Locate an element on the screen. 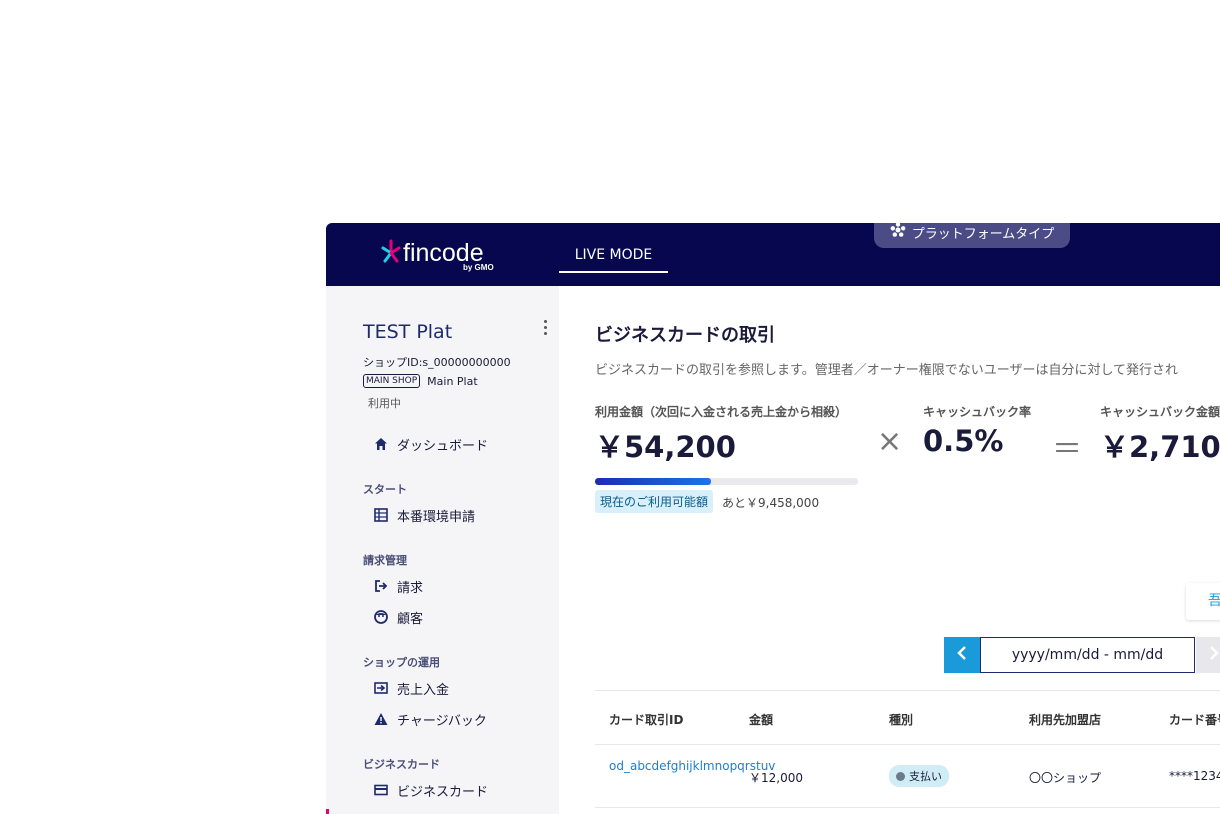 This screenshot has height=814, width=1220. chevron-left-icon is located at coordinates (962, 655).